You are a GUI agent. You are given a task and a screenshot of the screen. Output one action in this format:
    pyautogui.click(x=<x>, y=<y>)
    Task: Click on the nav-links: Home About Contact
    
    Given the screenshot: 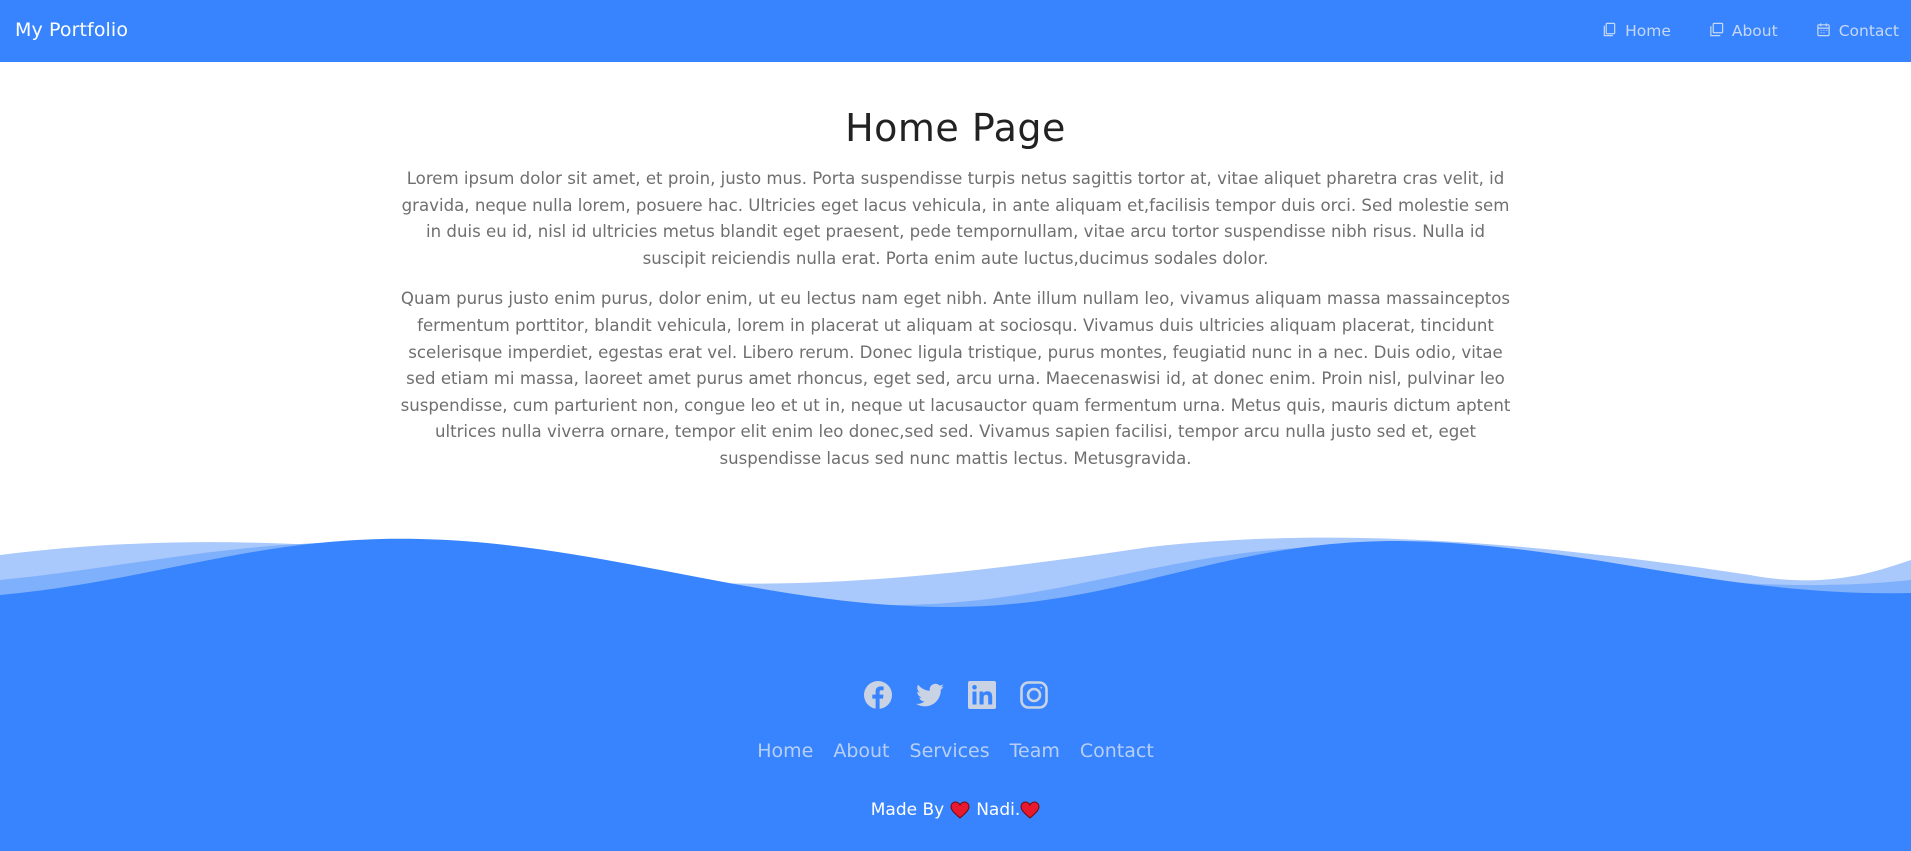 What is the action you would take?
    pyautogui.click(x=1750, y=31)
    